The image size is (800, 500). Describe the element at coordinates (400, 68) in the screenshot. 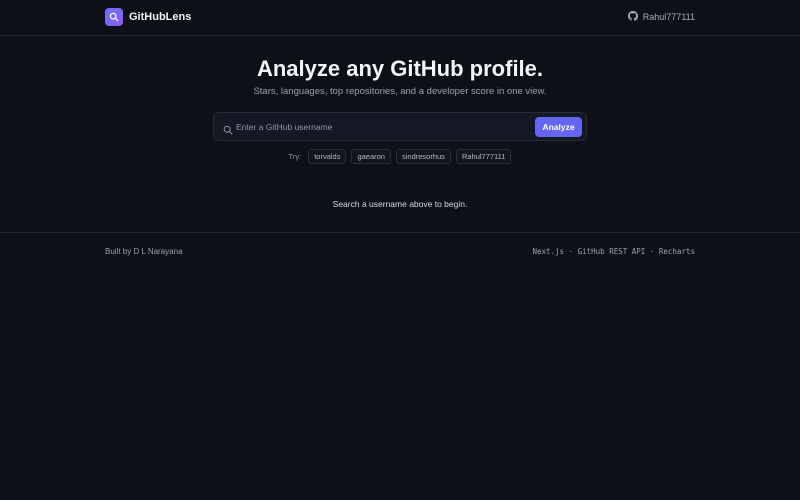

I see `page-title: Analyze any GitHub profile.` at that location.